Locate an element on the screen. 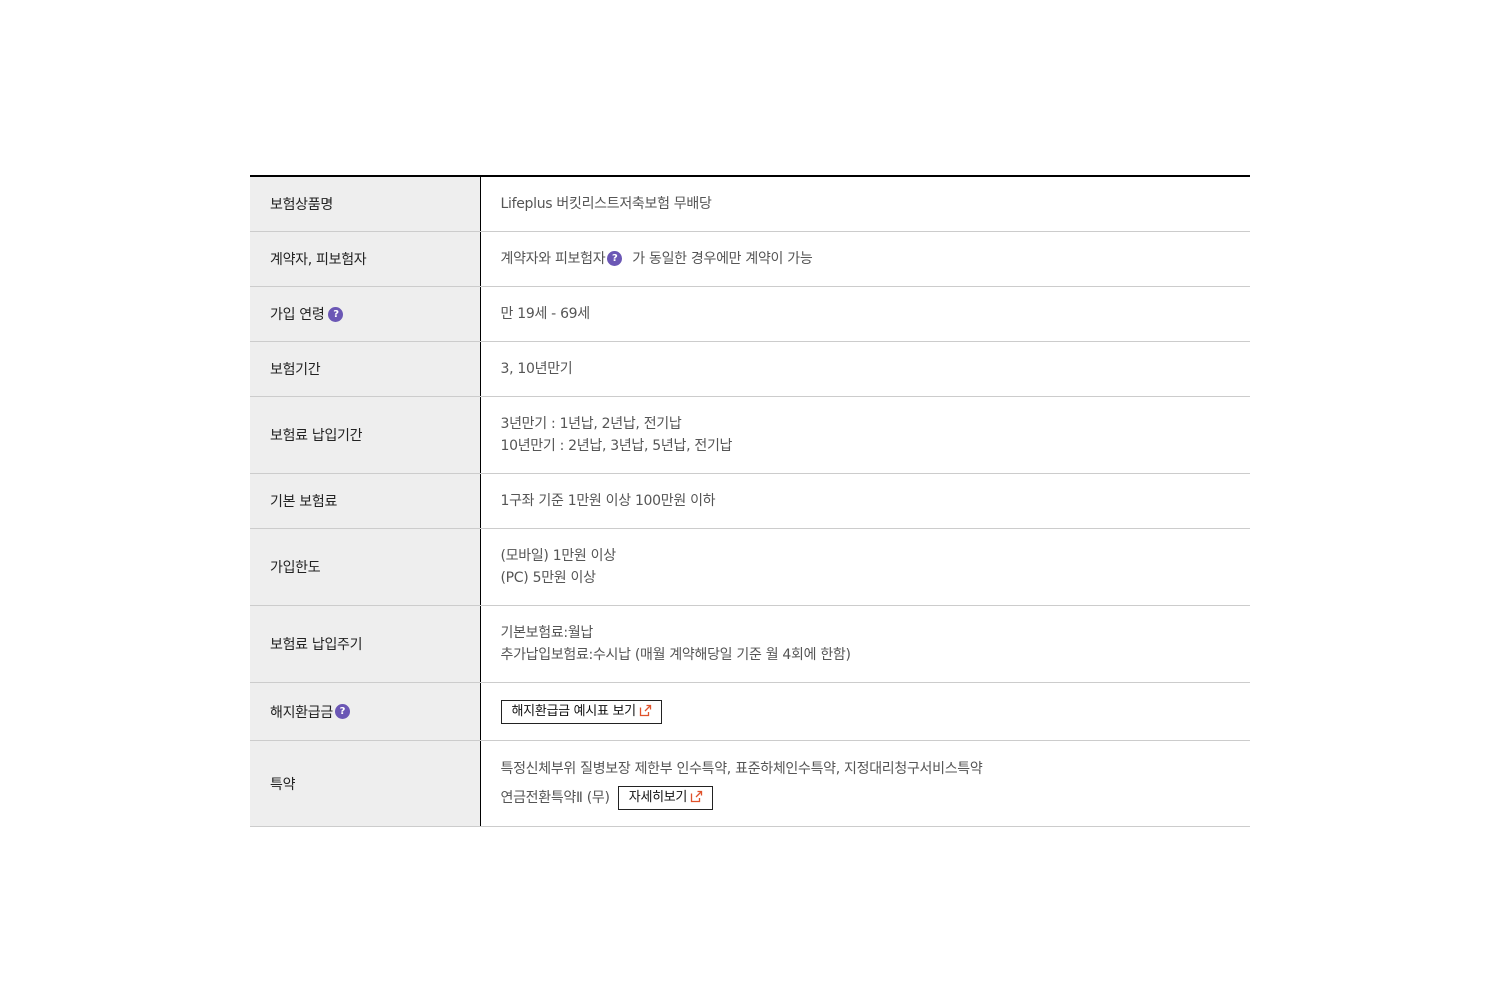  parties-value-text: 계약자와 피보험자 is located at coordinates (553, 259).